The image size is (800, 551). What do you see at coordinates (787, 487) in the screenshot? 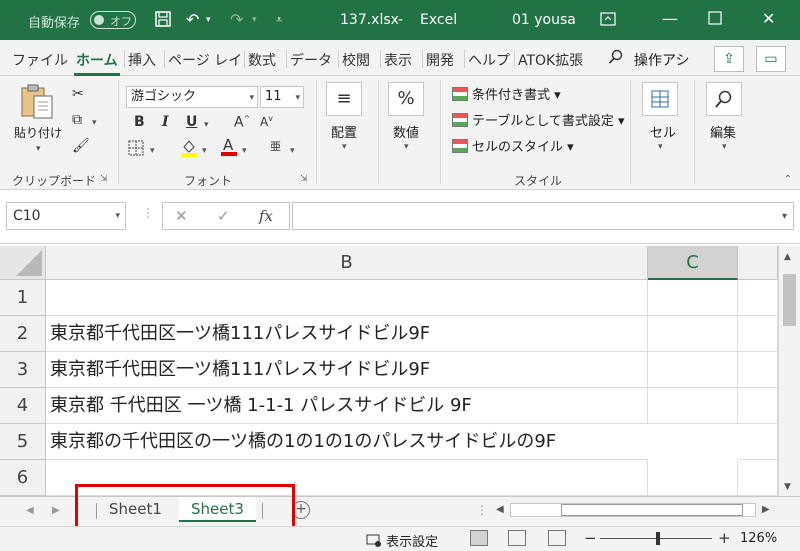
I see `scroll-down-icon: ▼` at bounding box center [787, 487].